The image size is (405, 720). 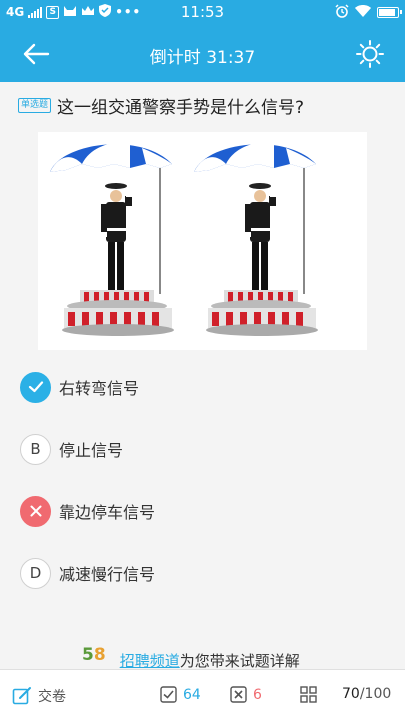 I want to click on officer-illustration-left, so click(x=112, y=239).